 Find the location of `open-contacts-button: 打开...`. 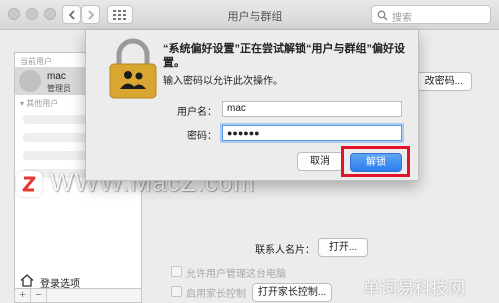

open-contacts-button: 打开... is located at coordinates (343, 247).